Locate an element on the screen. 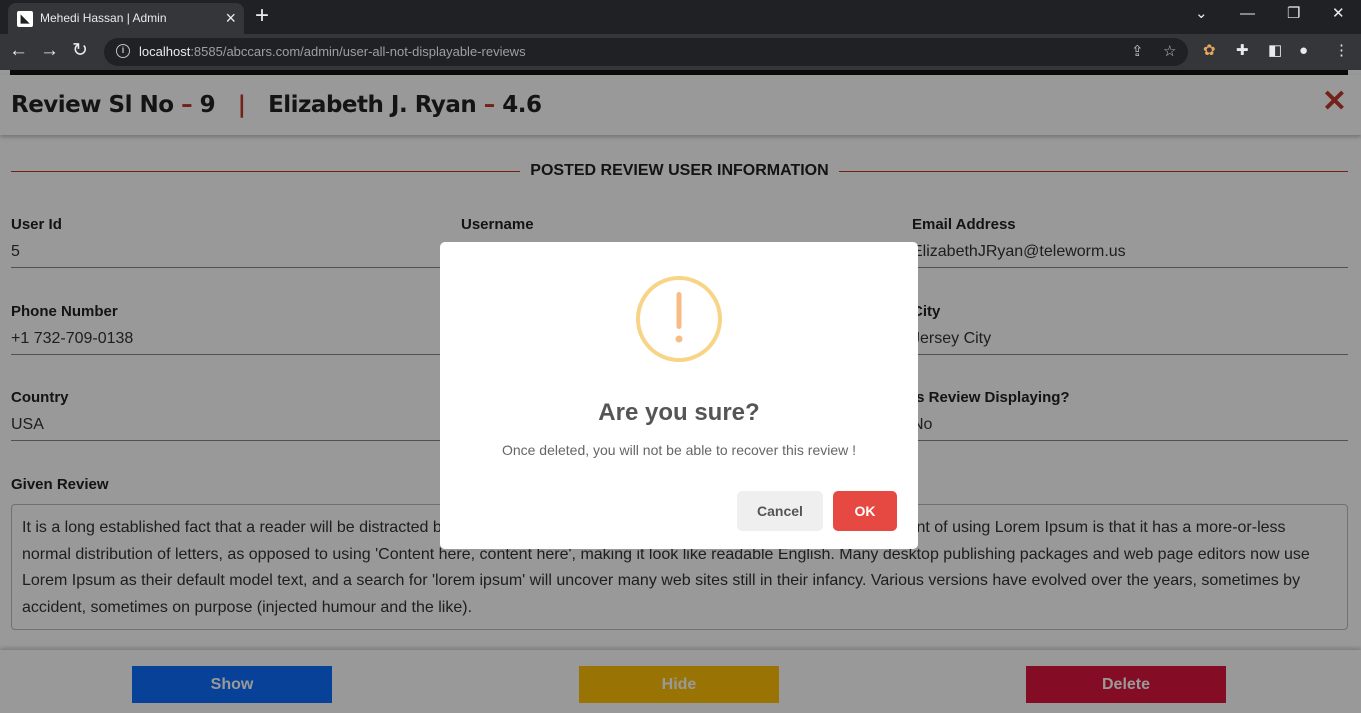 This screenshot has height=713, width=1361. browser-tab-strip: ◣ Mehedi Hassan | Admin × + ⌄ — ❐ ✕ is located at coordinates (680, 17).